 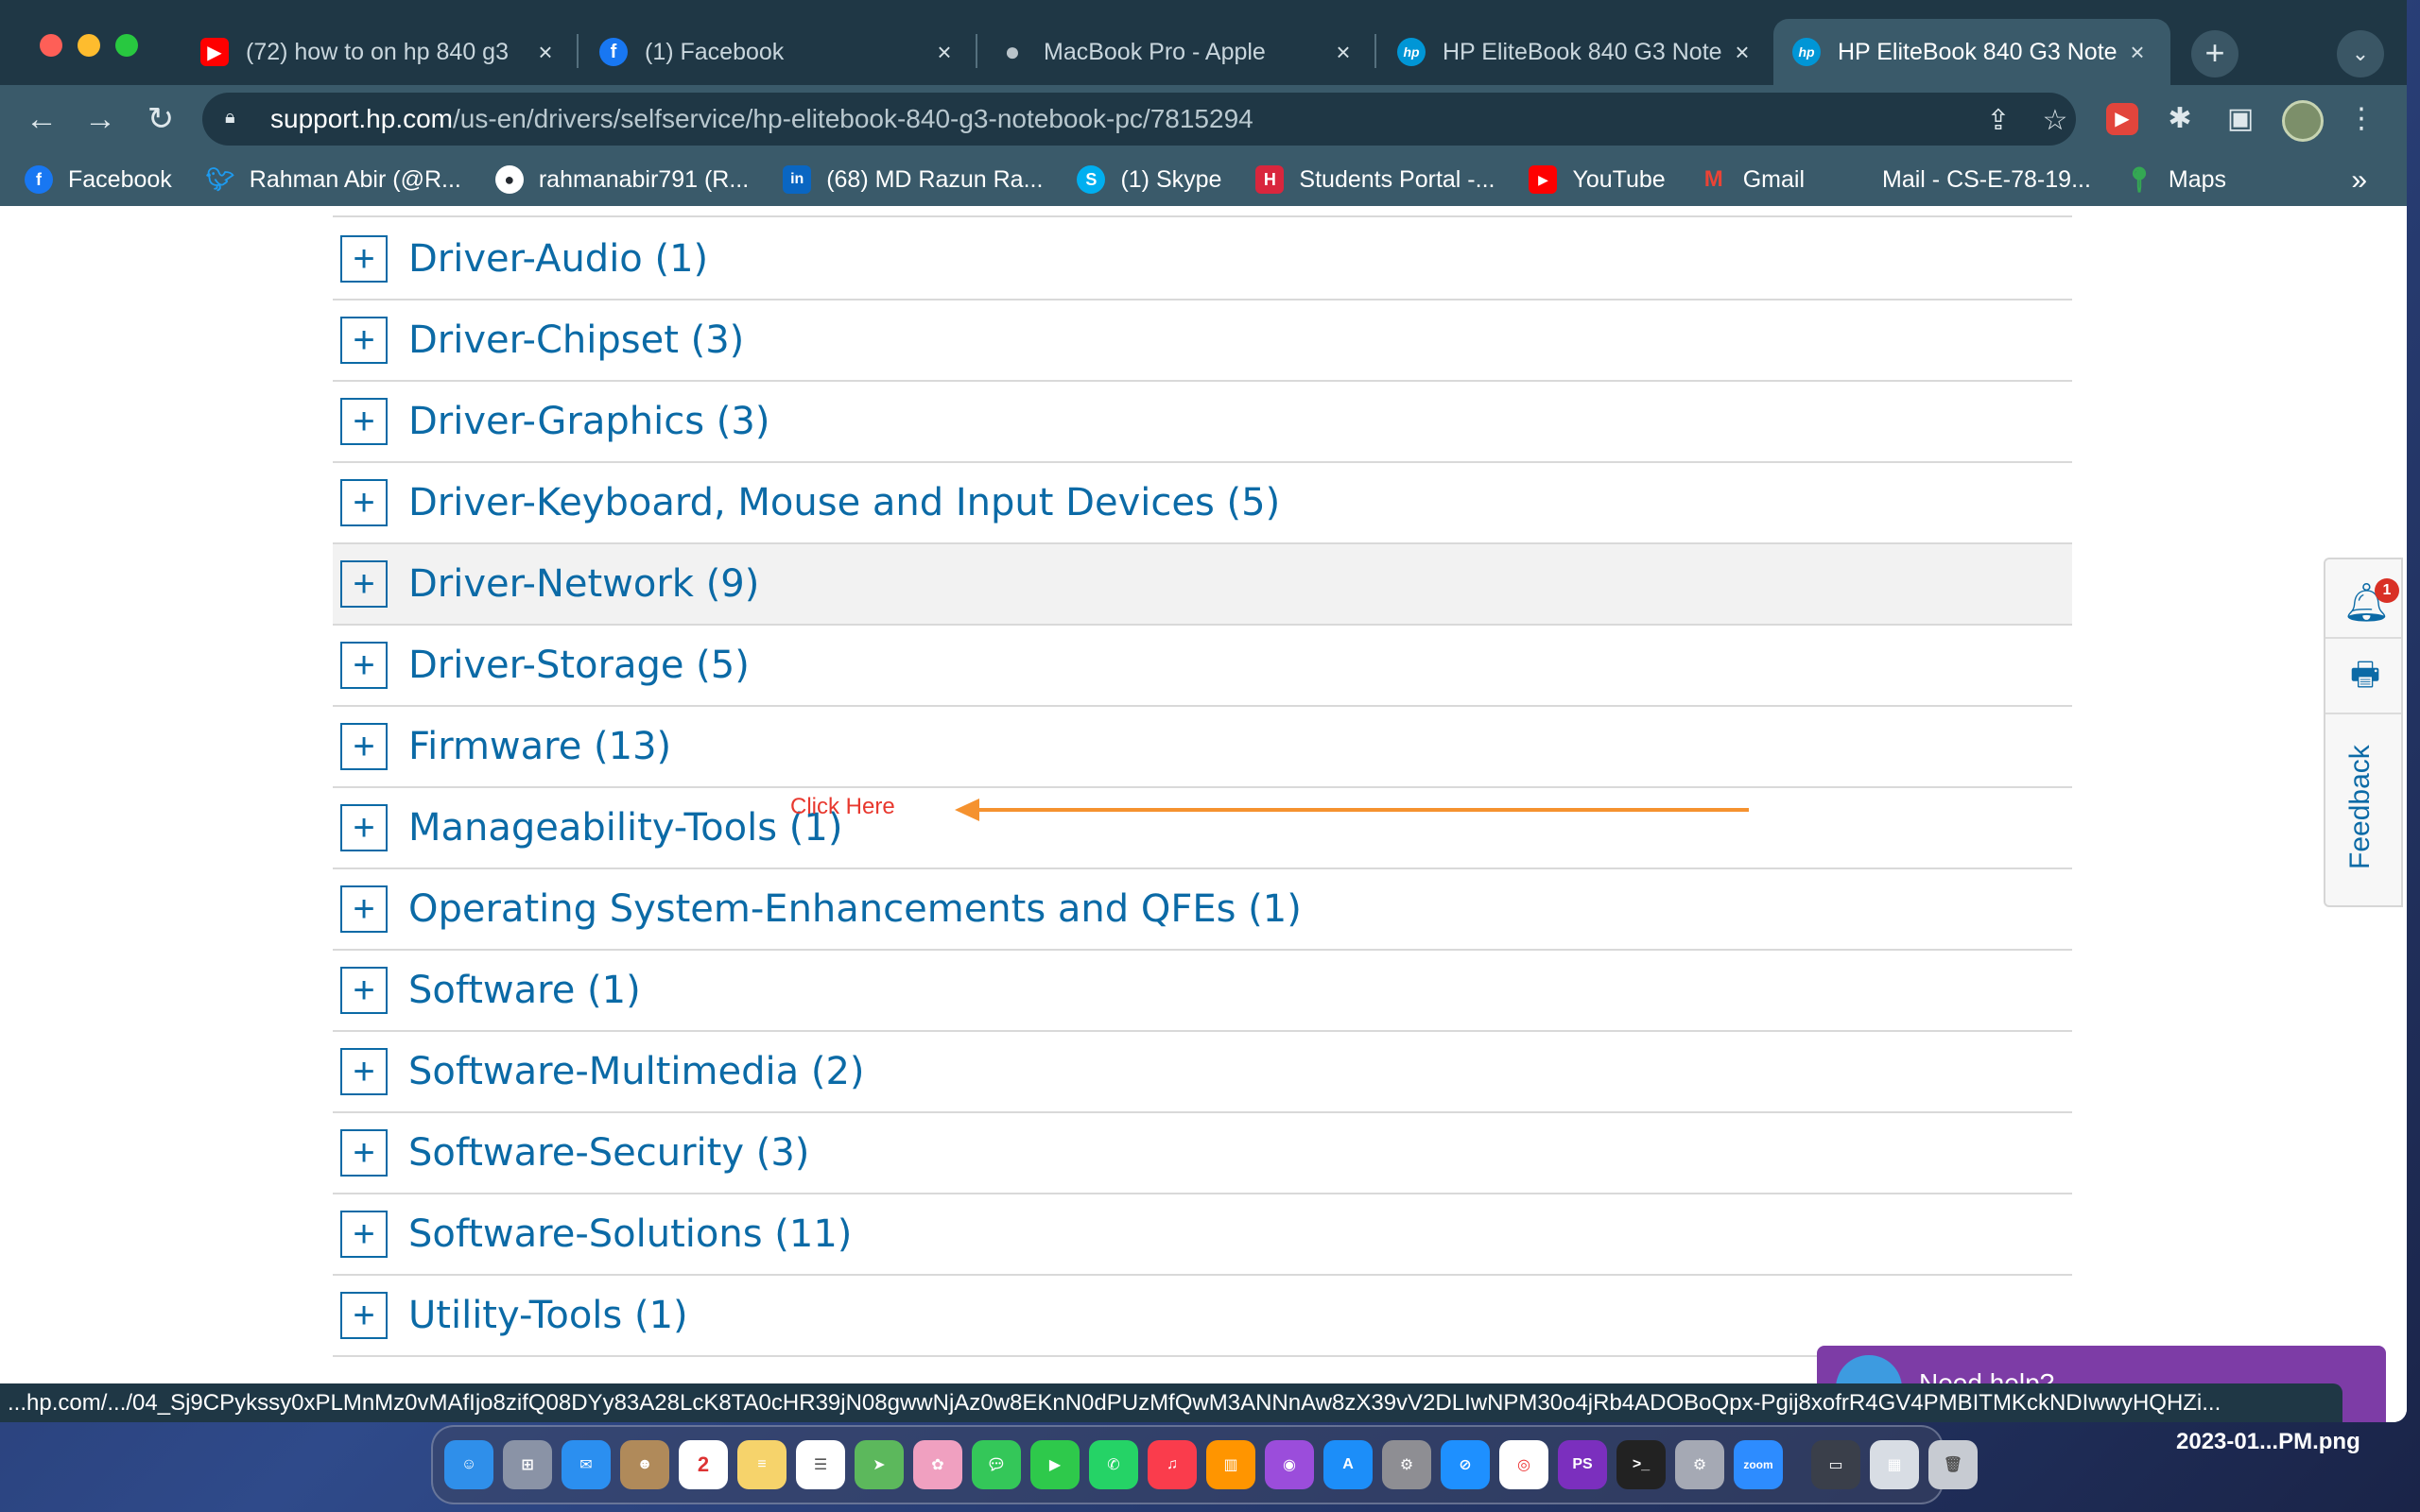 I want to click on side-panel-icon: ▣, so click(x=2240, y=119).